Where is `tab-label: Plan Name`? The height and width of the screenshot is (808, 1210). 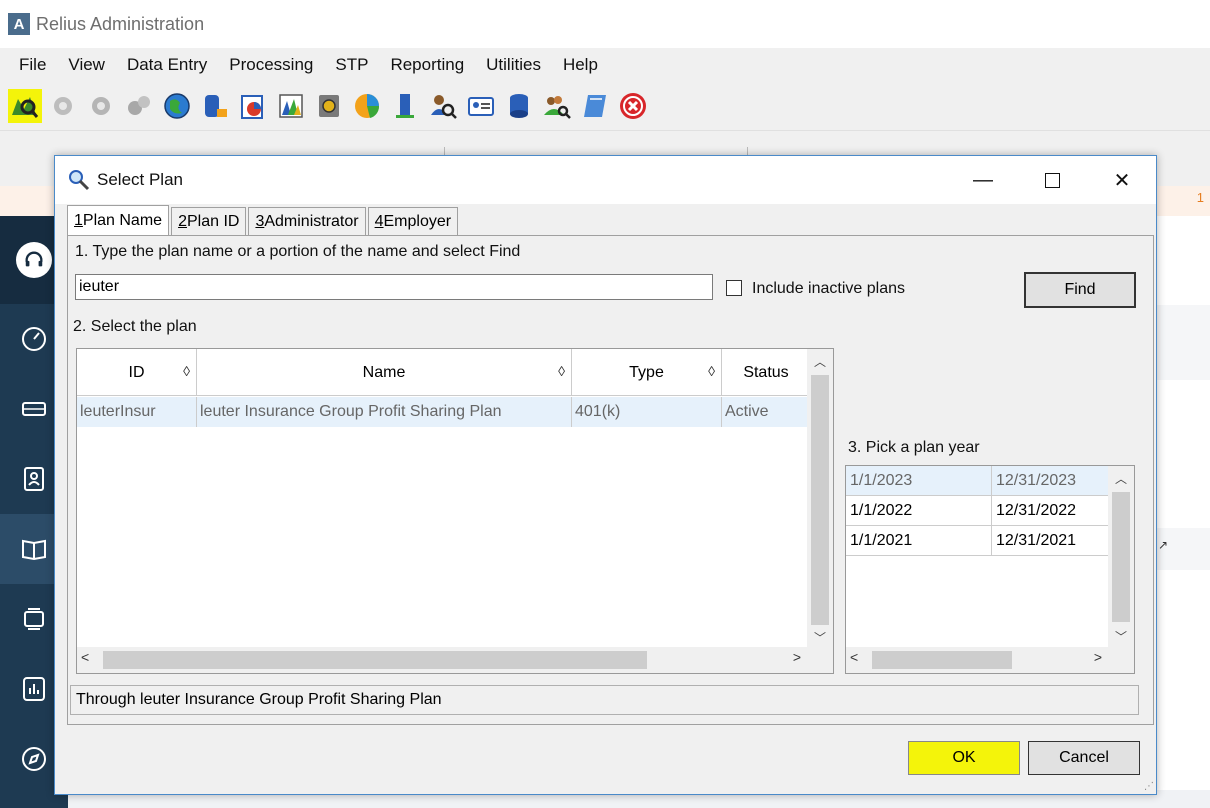
tab-label: Plan Name is located at coordinates (122, 220).